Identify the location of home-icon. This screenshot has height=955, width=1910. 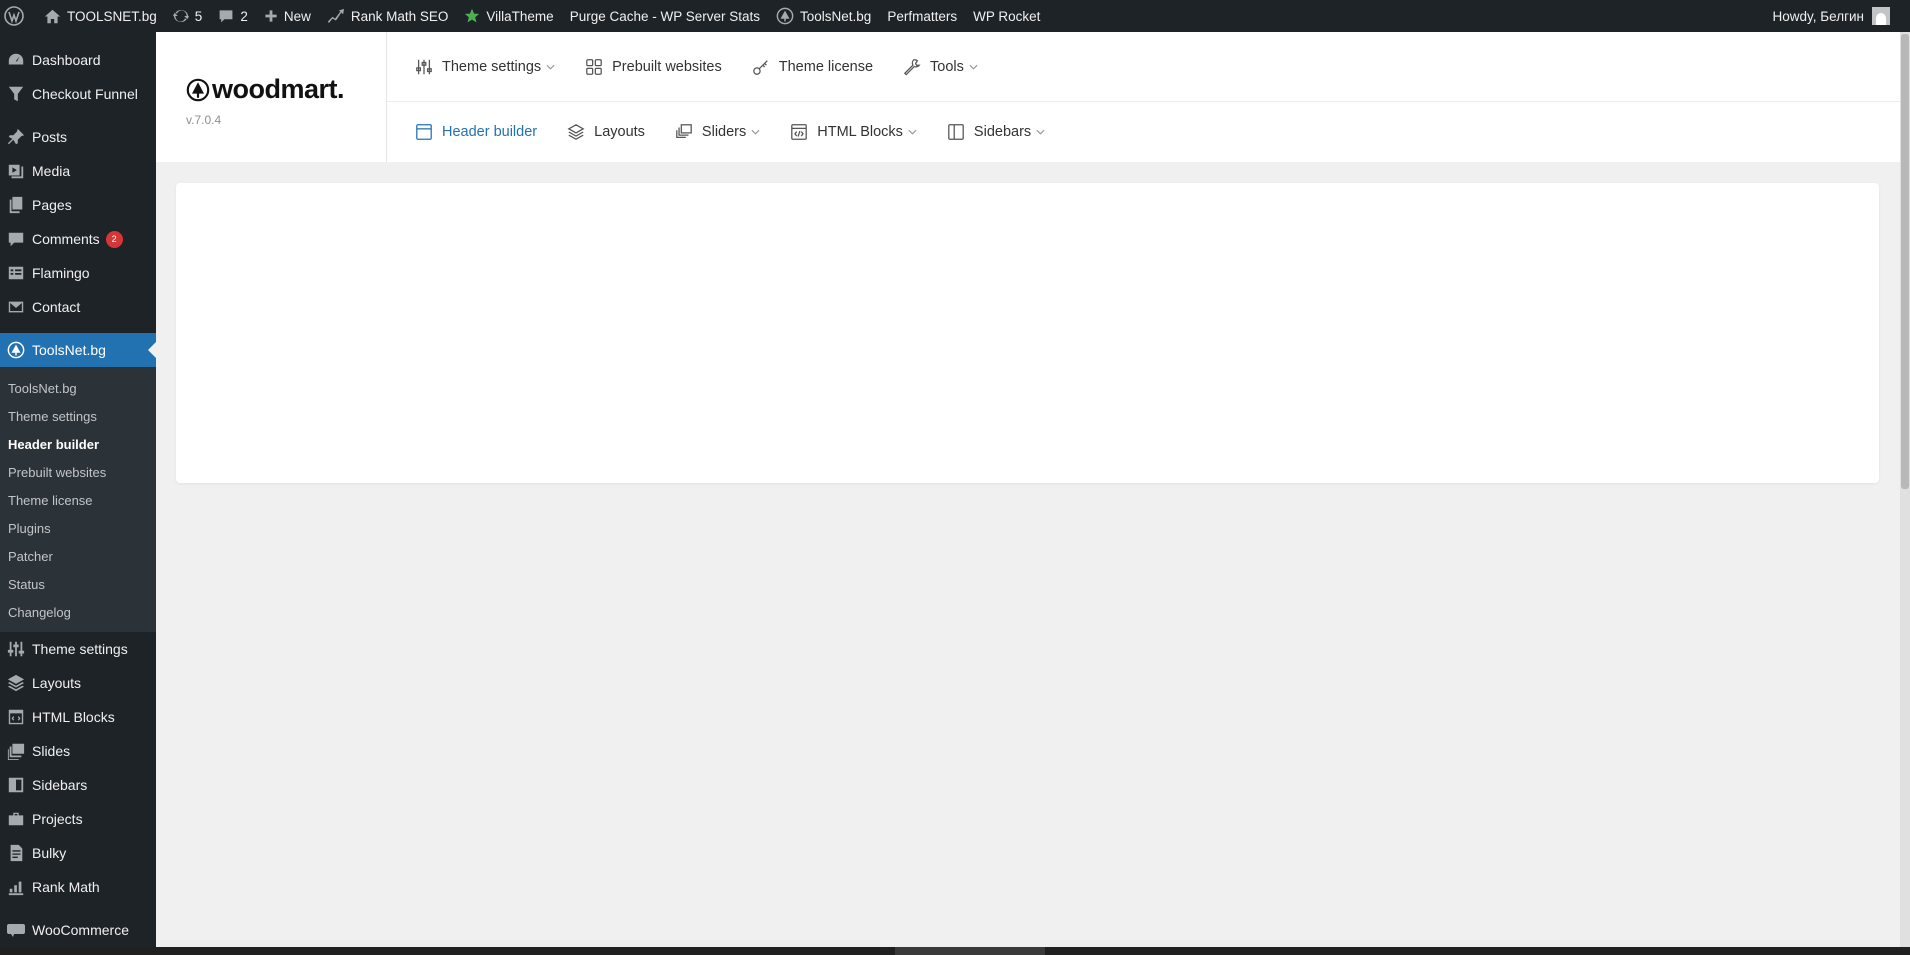
(52, 16).